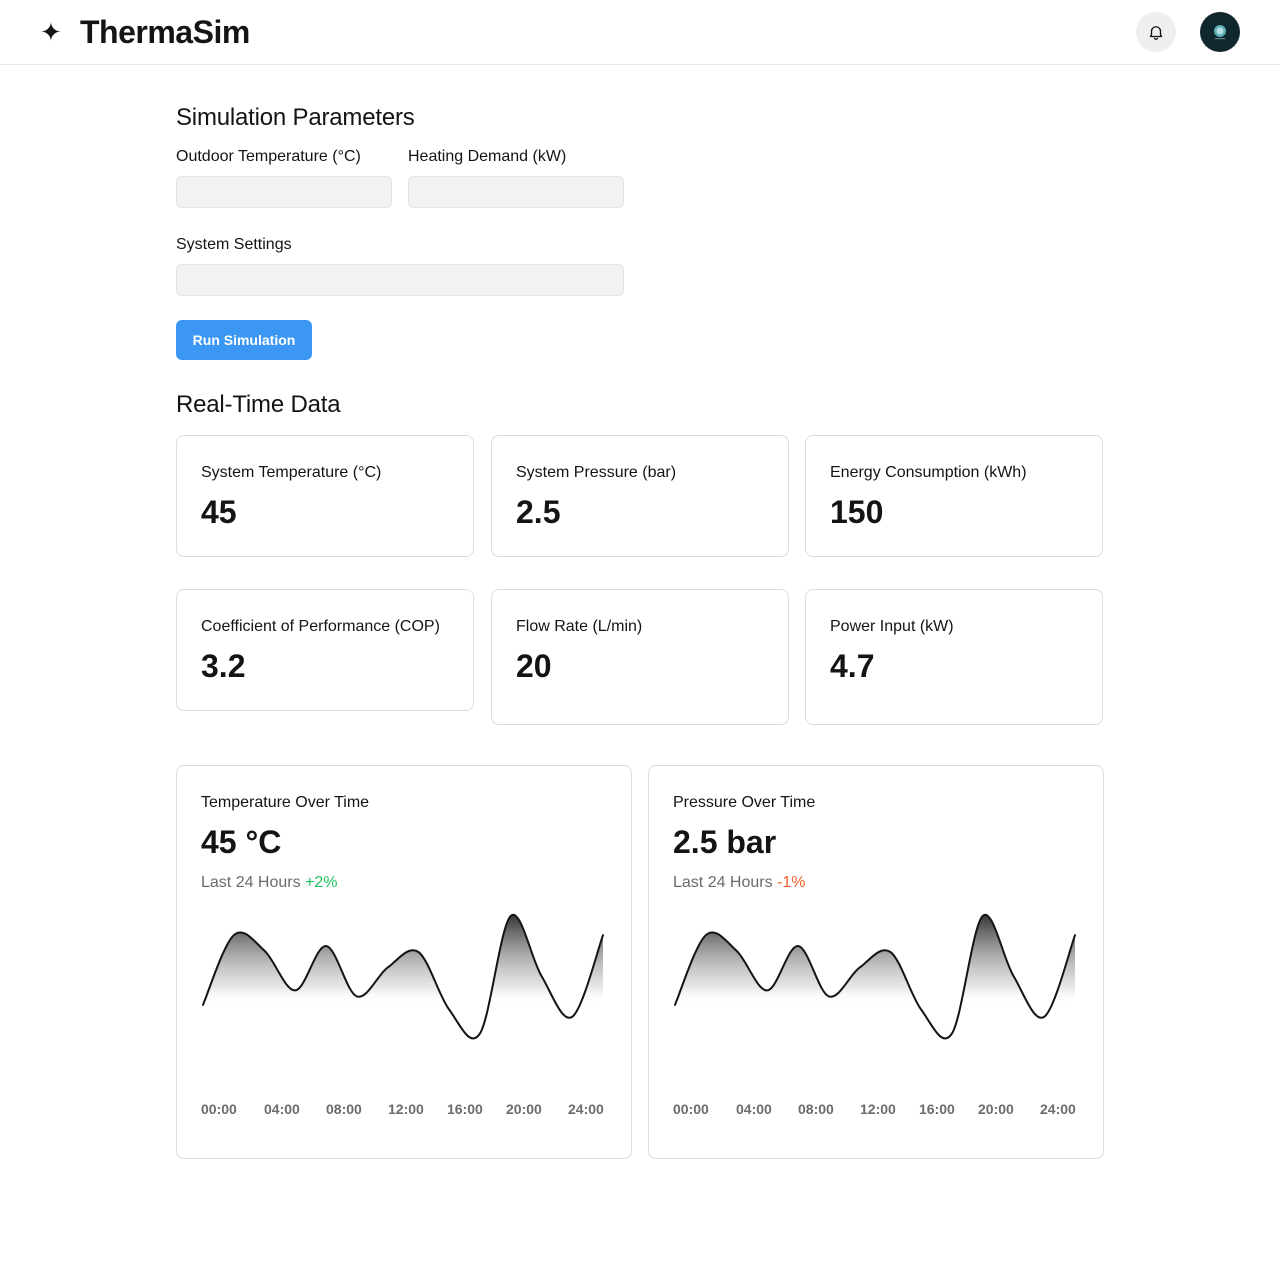 The width and height of the screenshot is (1280, 1264). I want to click on stat-label: Coefficient of Performance (COP), so click(320, 626).